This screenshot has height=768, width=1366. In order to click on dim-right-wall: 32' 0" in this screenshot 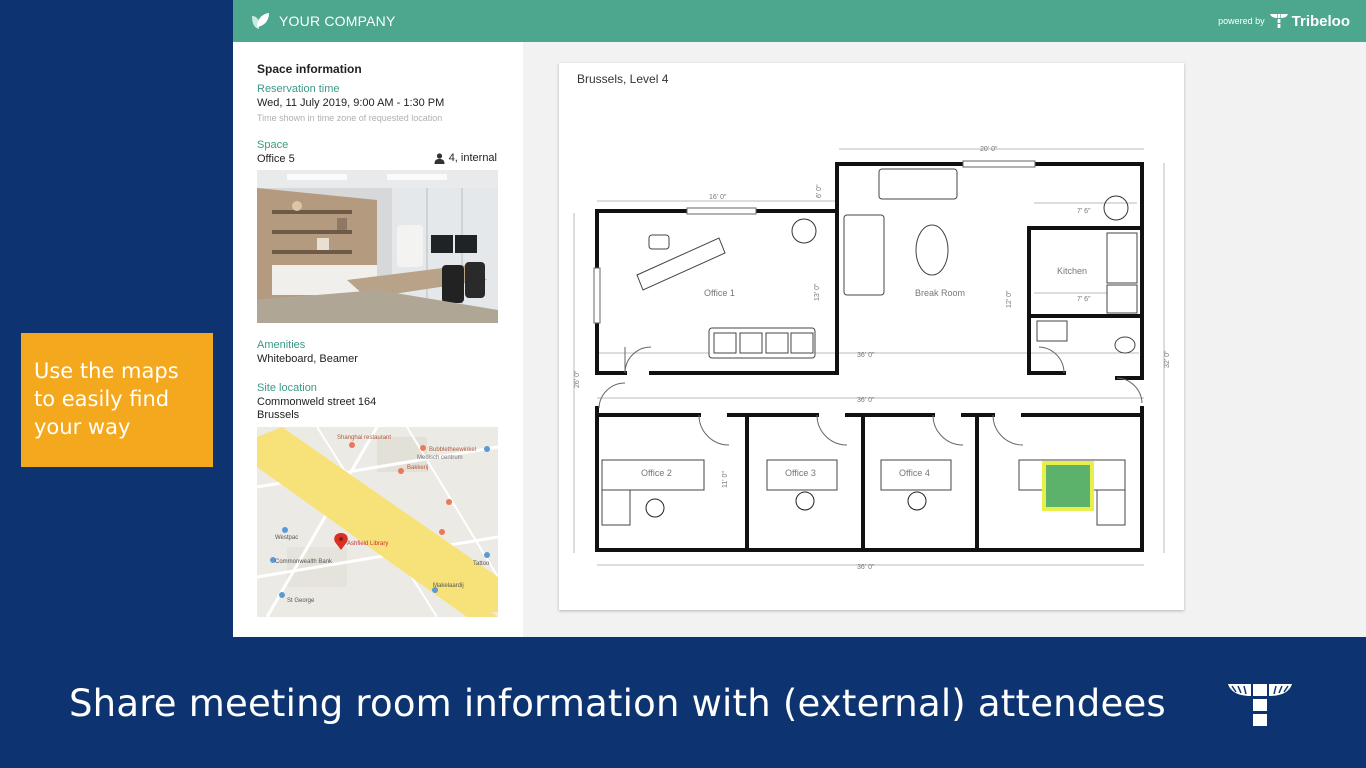, I will do `click(1167, 359)`.